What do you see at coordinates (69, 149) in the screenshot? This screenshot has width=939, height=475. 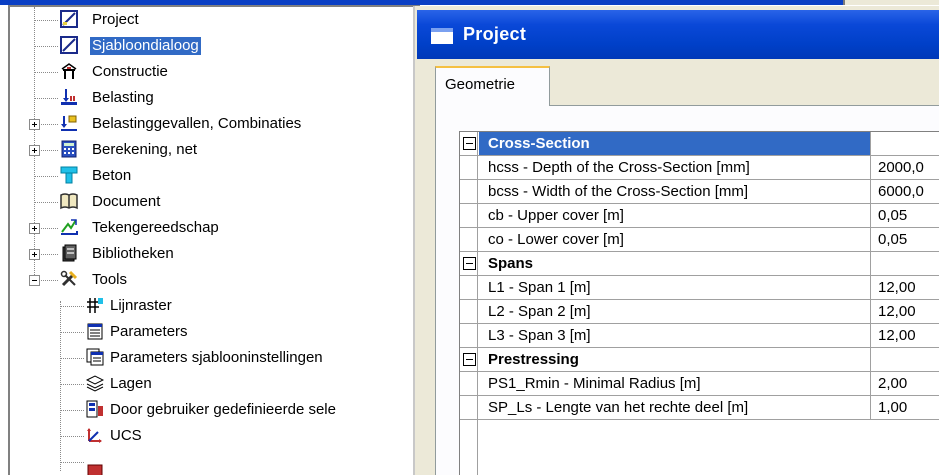 I see `calculator-icon` at bounding box center [69, 149].